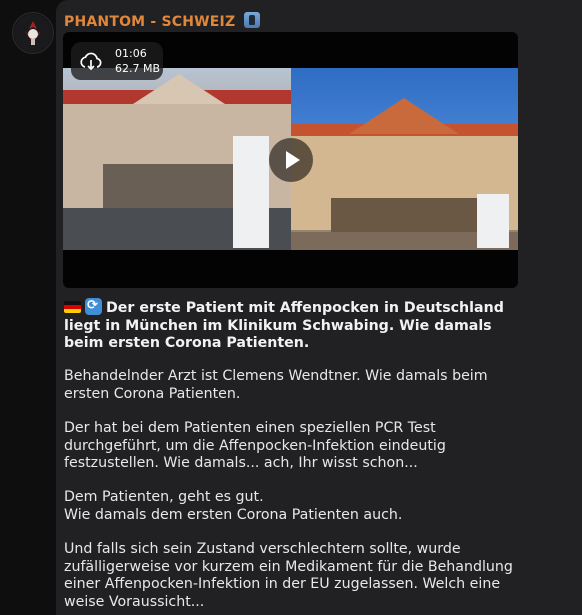 The height and width of the screenshot is (615, 582). Describe the element at coordinates (252, 20) in the screenshot. I see `man-office-worker-icon` at that location.